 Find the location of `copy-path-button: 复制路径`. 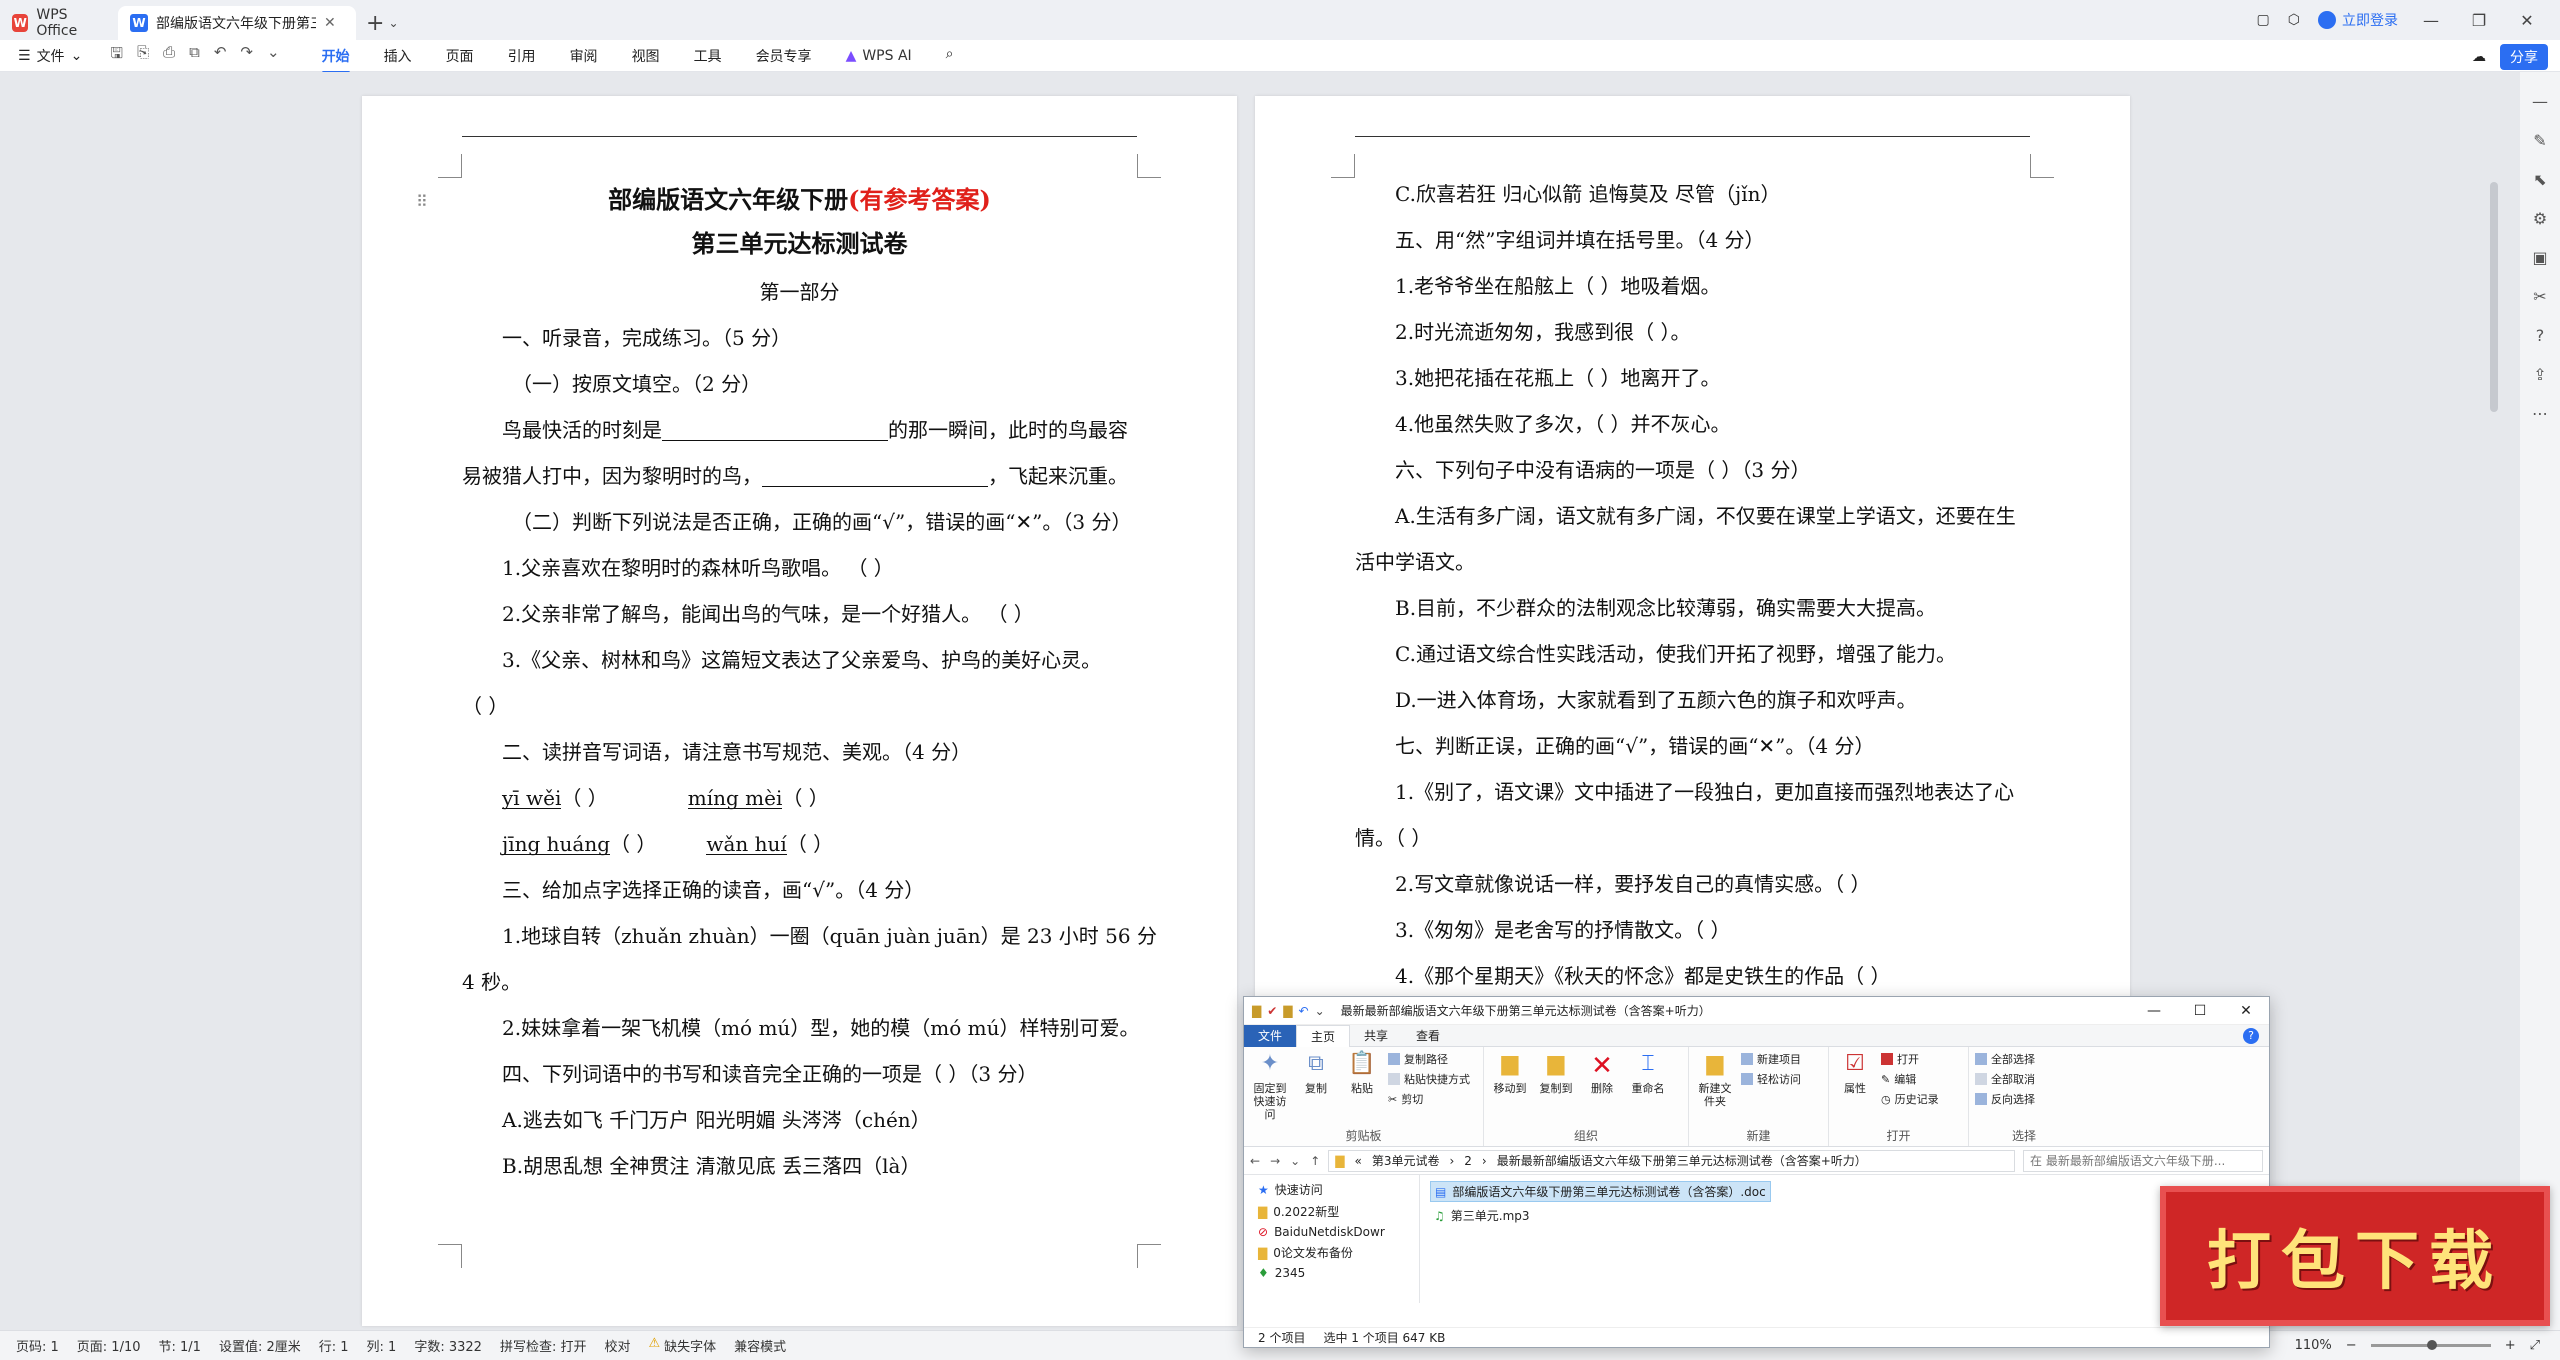

copy-path-button: 复制路径 is located at coordinates (1429, 1059).